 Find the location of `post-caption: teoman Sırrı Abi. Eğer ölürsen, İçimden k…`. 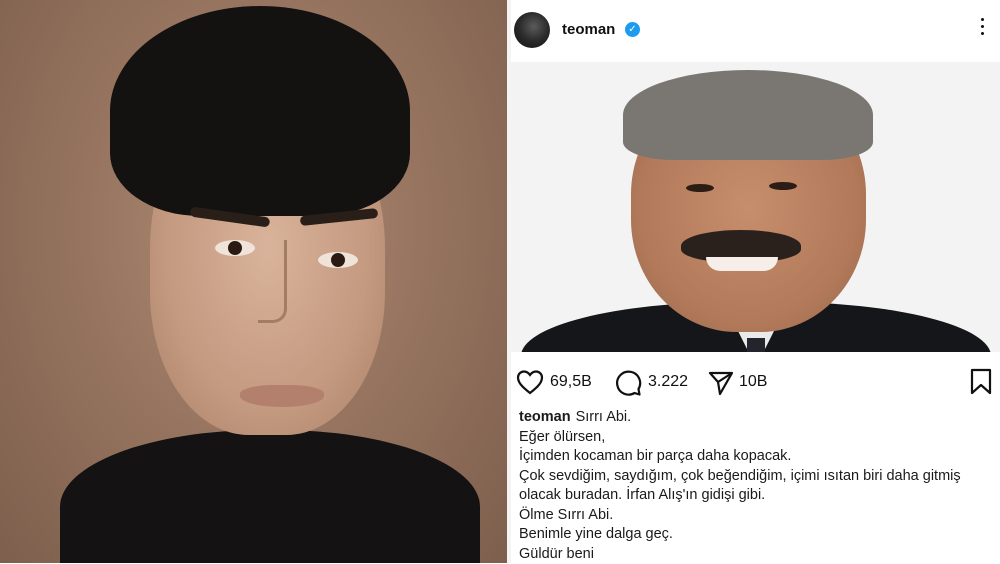

post-caption: teoman Sırrı Abi. Eğer ölürsen, İçimden k… is located at coordinates (754, 486).